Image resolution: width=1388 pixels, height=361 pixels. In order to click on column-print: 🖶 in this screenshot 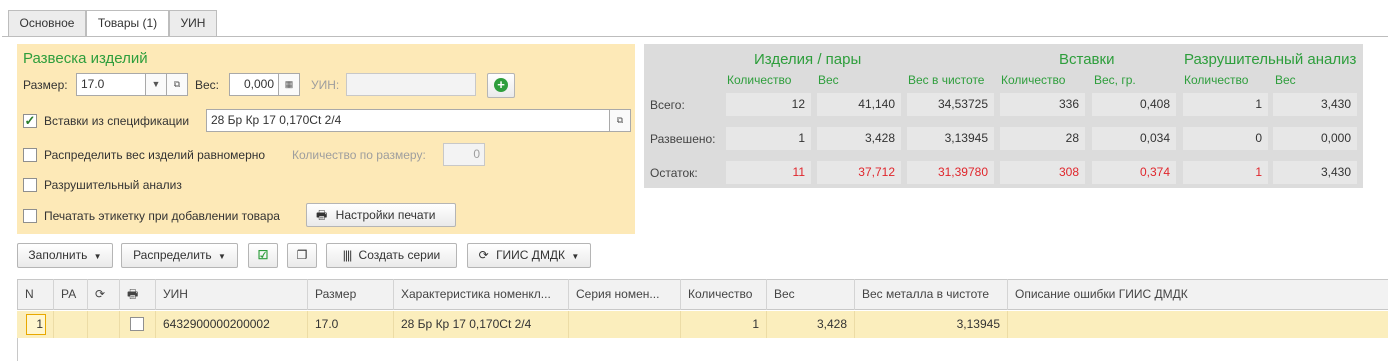, I will do `click(138, 294)`.